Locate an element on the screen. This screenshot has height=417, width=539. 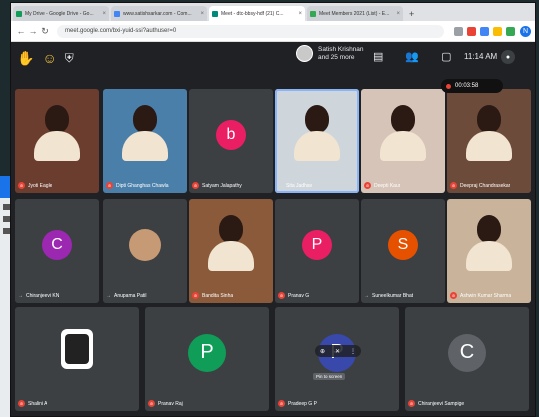
participant-tile: ⊘ Shalini A is located at coordinates (77, 359).